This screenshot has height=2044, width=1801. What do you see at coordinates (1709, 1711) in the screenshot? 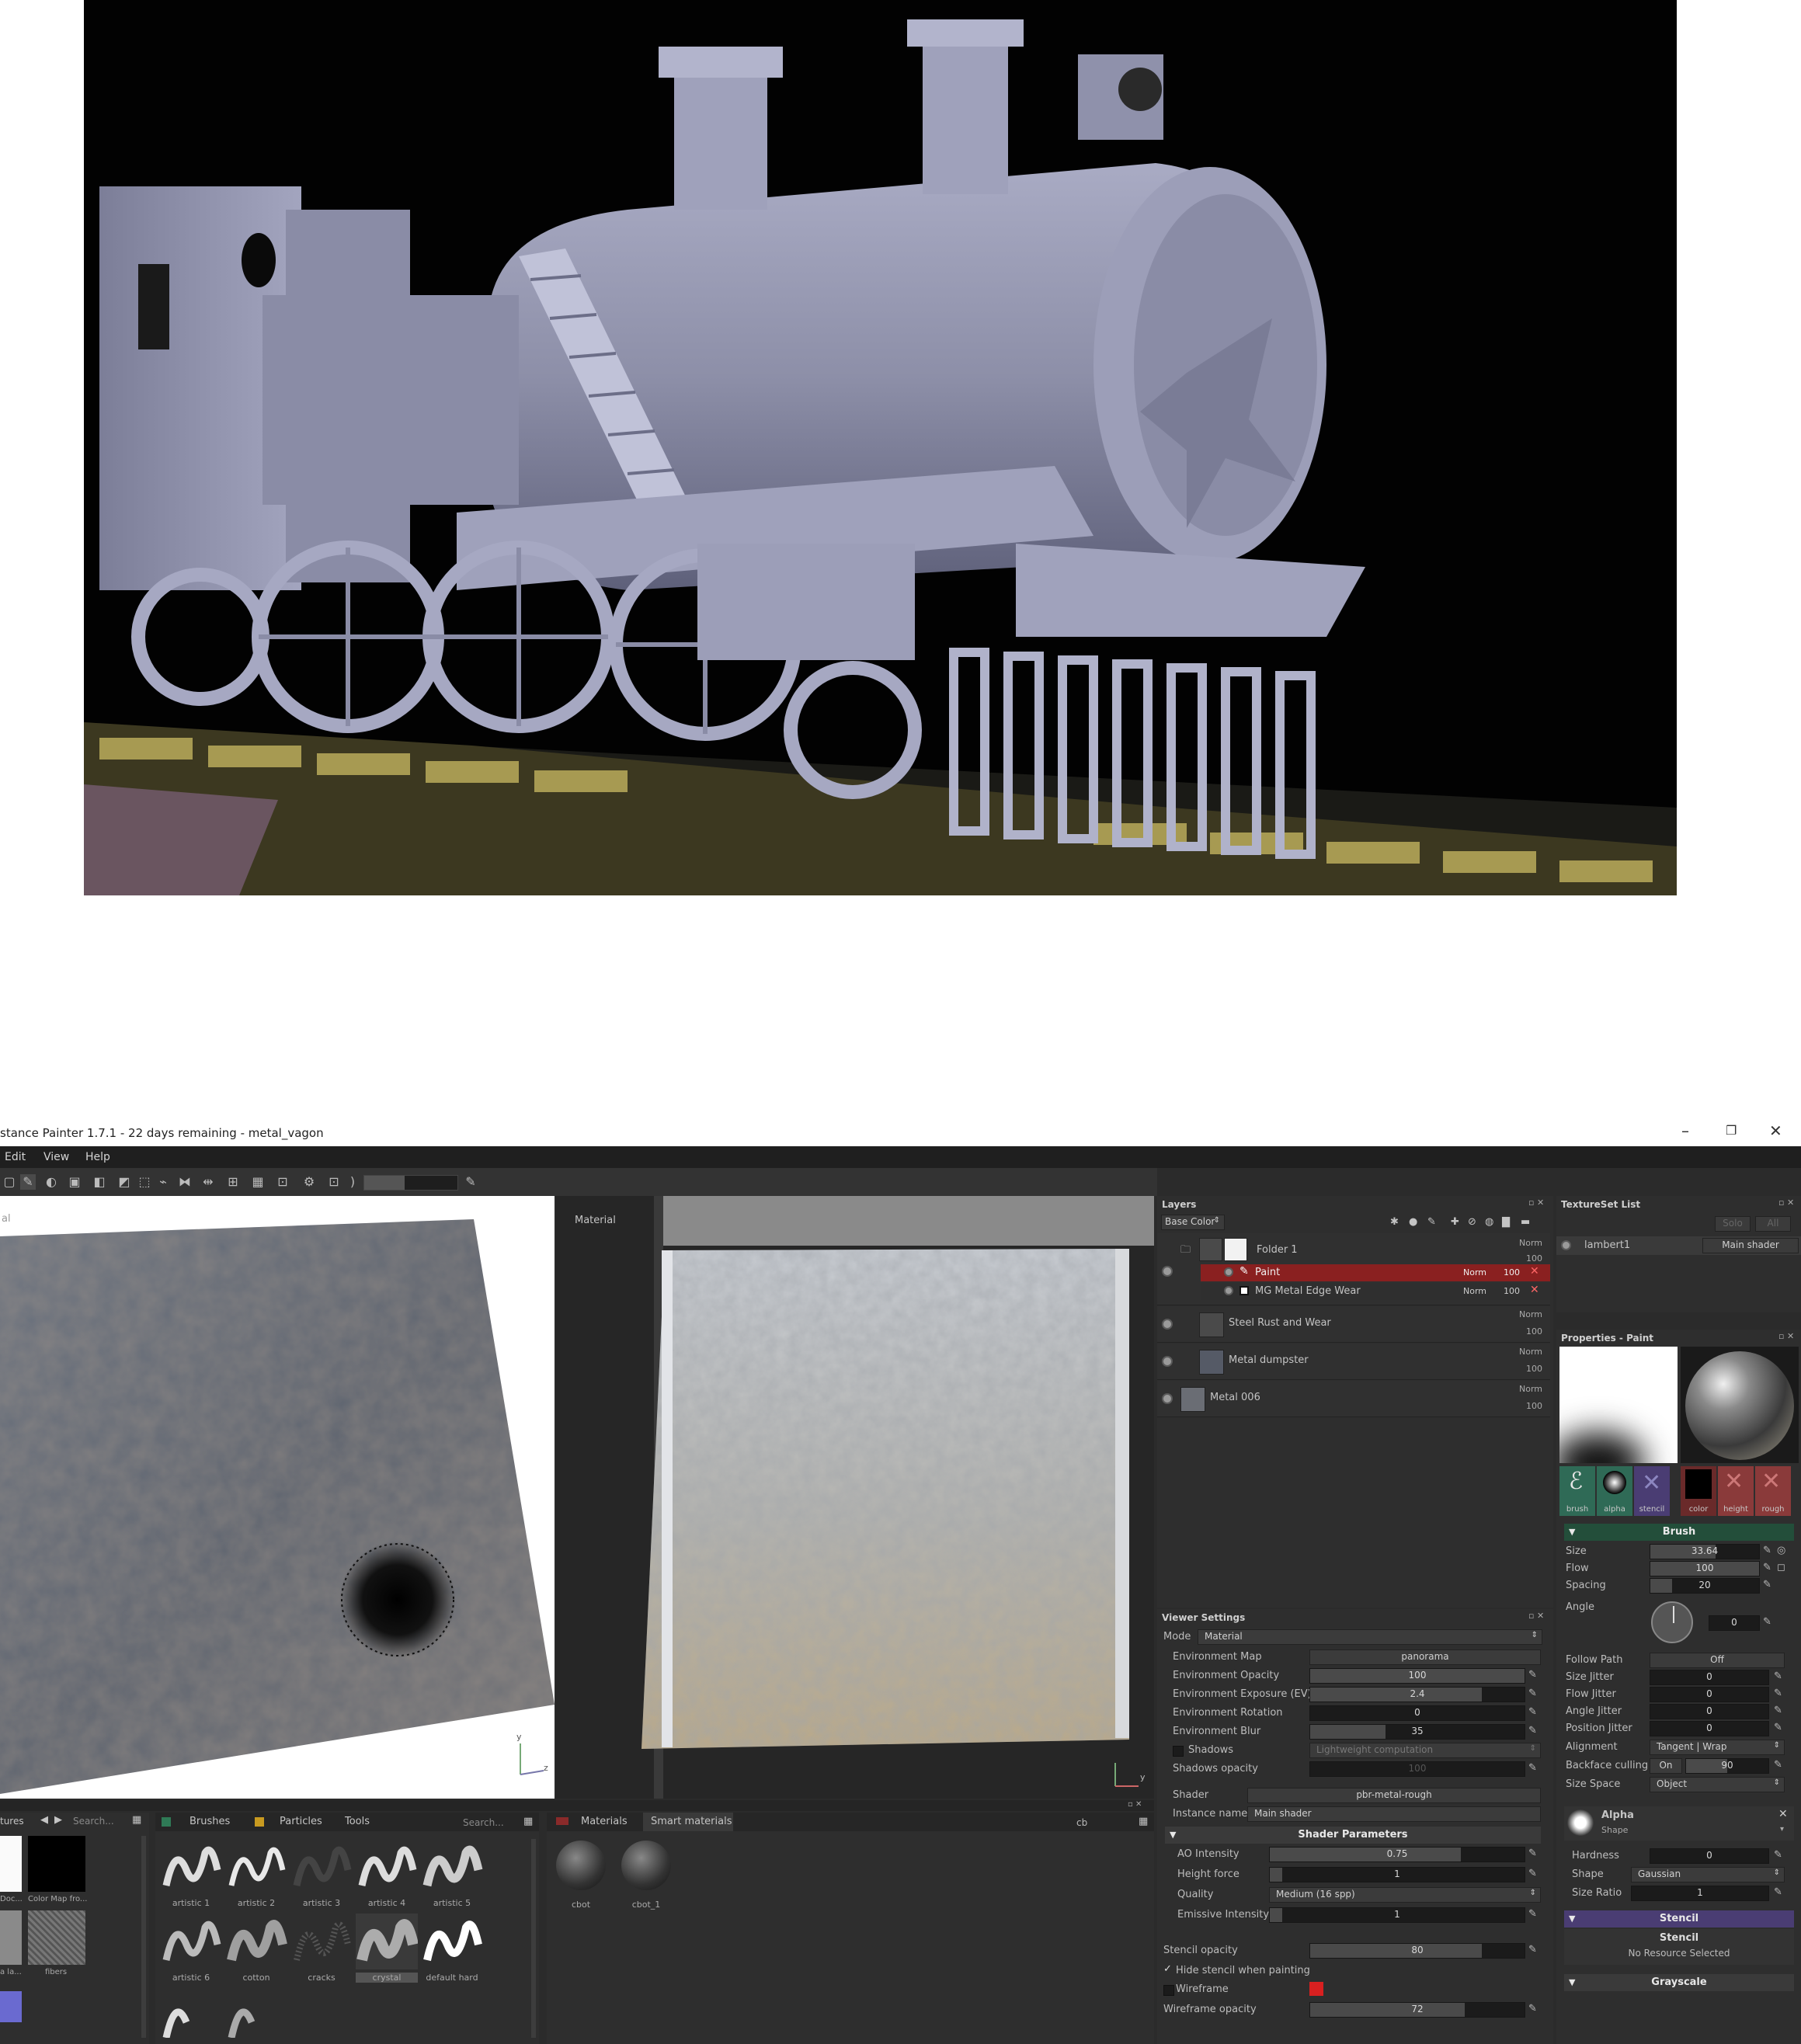
I see `angle-jitter-slider: 0` at bounding box center [1709, 1711].